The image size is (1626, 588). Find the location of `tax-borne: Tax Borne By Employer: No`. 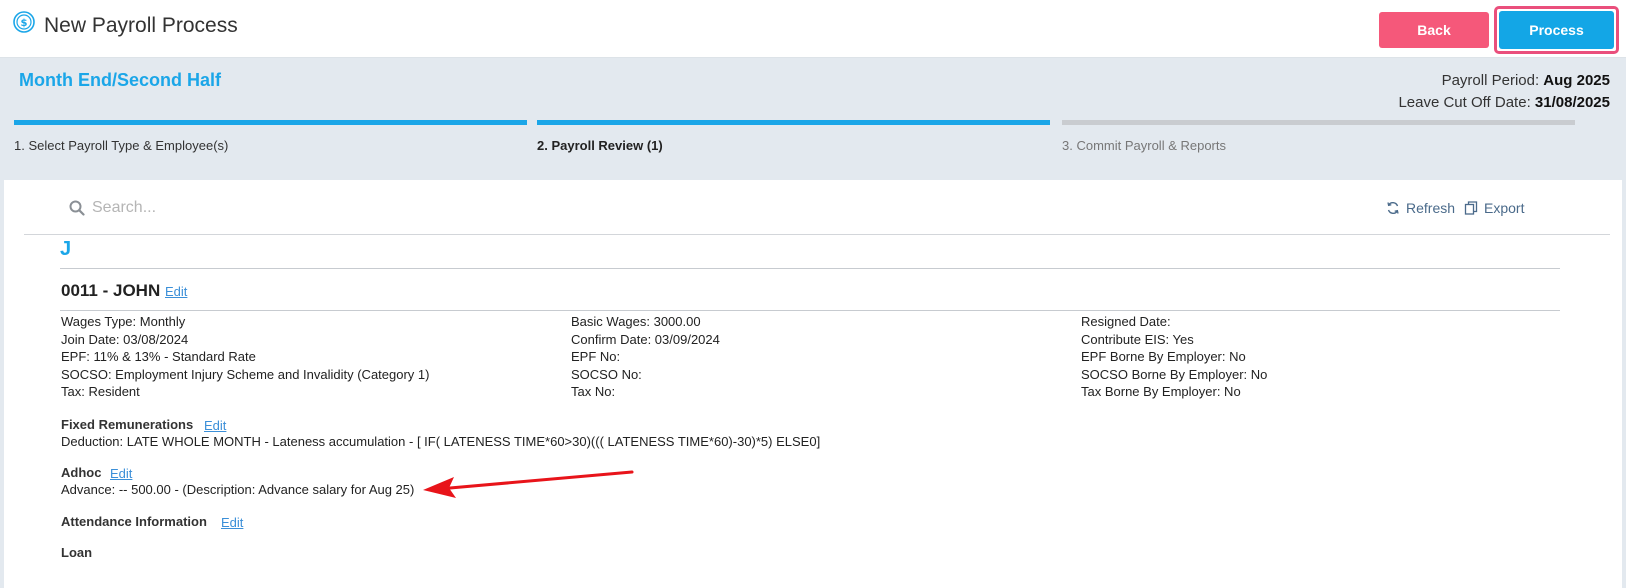

tax-borne: Tax Borne By Employer: No is located at coordinates (1161, 391).